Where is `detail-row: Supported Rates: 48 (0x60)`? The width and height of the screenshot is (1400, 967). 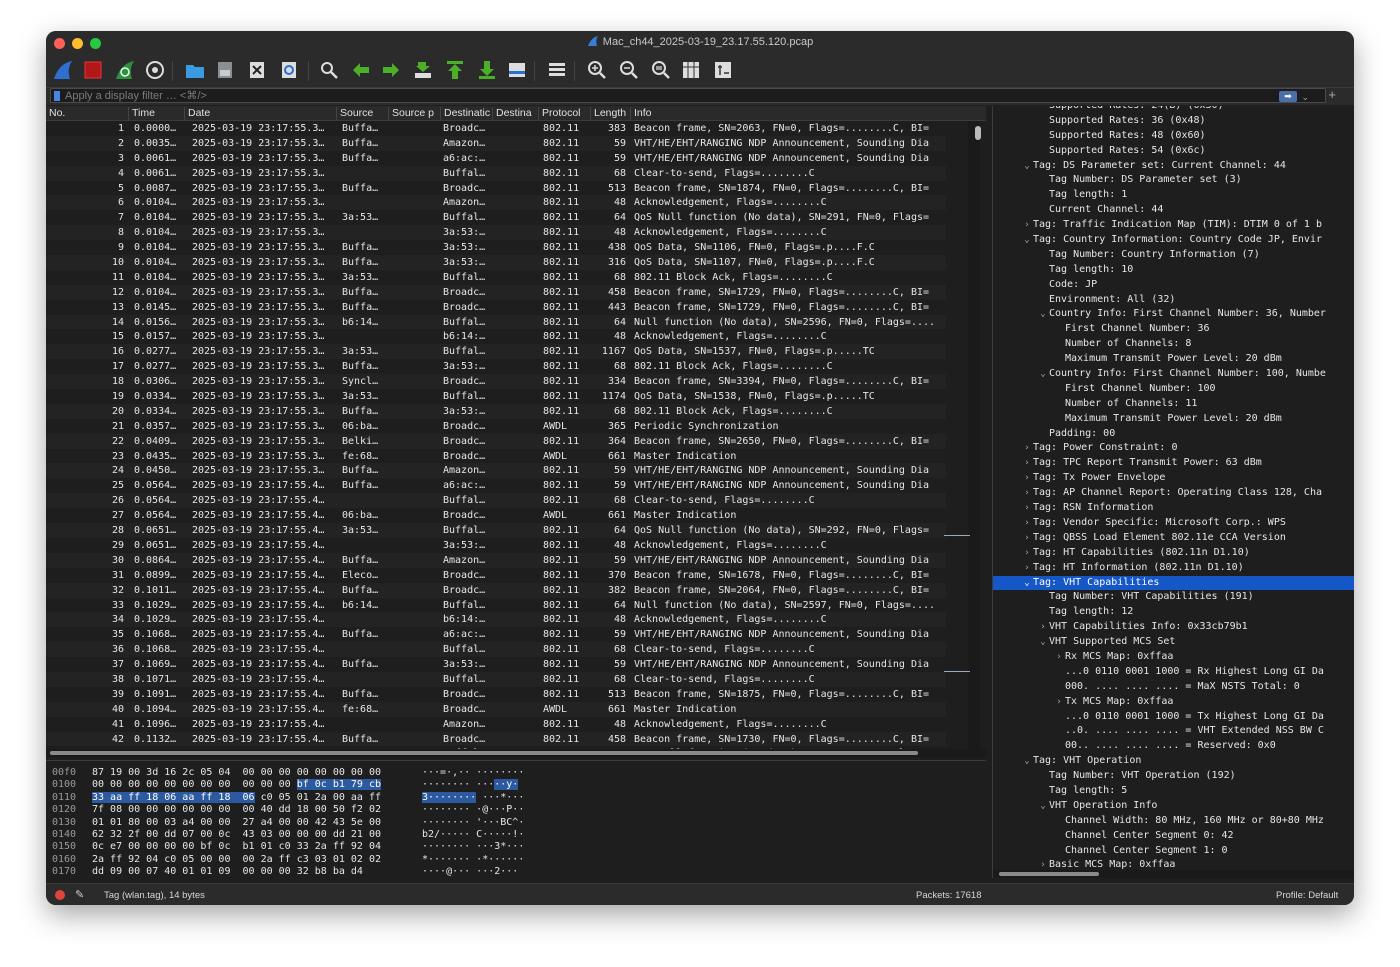
detail-row: Supported Rates: 48 (0x60) is located at coordinates (1173, 136).